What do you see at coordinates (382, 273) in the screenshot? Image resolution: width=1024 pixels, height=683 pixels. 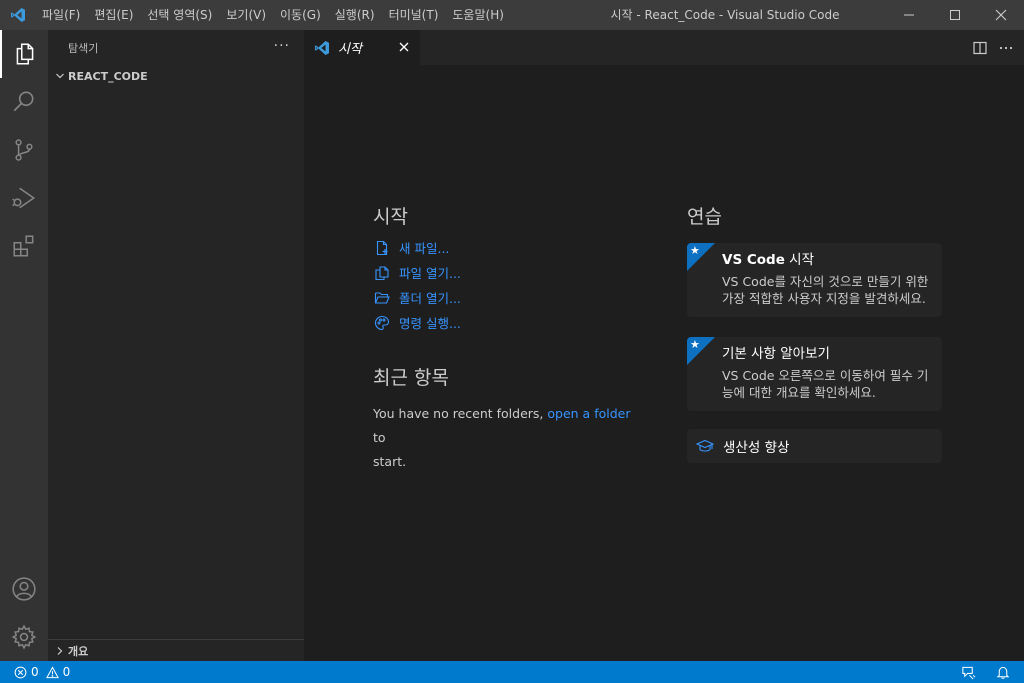 I see `open-file-icon` at bounding box center [382, 273].